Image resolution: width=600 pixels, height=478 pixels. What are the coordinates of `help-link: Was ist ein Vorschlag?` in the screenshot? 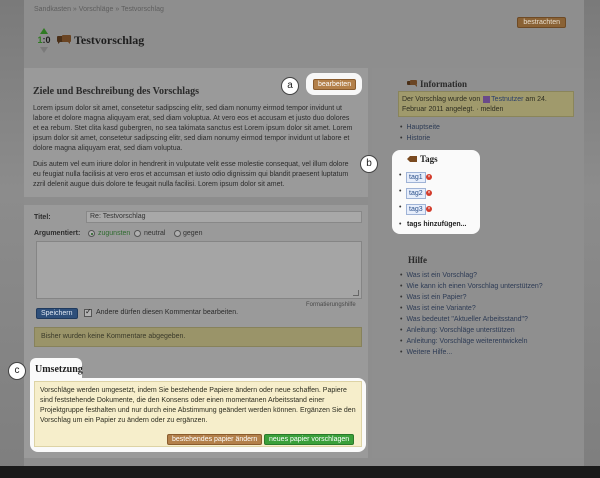 It's located at (471, 275).